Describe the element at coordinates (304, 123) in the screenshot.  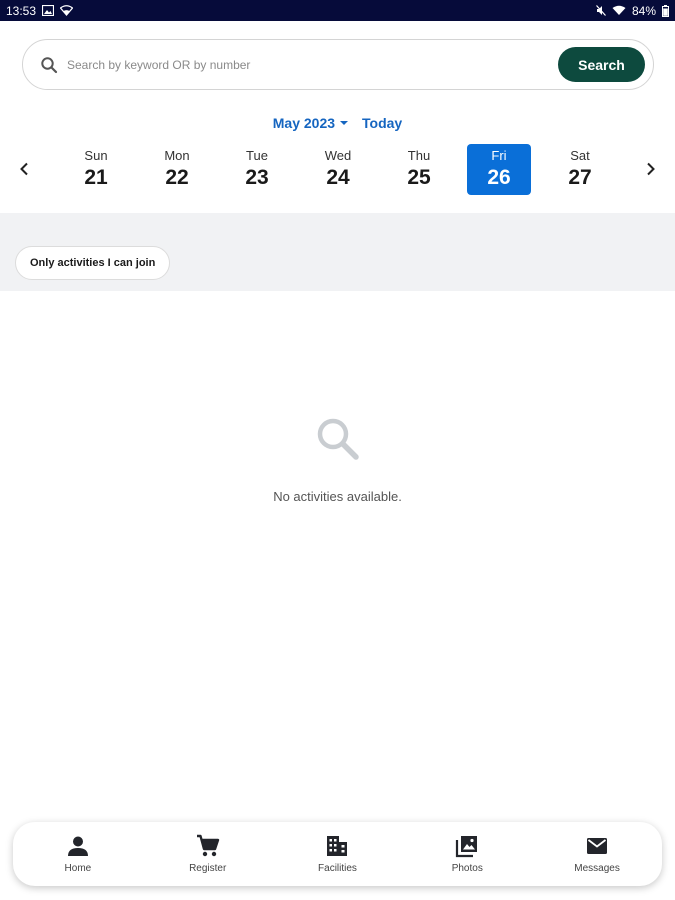
I see `month-label: May 2023` at that location.